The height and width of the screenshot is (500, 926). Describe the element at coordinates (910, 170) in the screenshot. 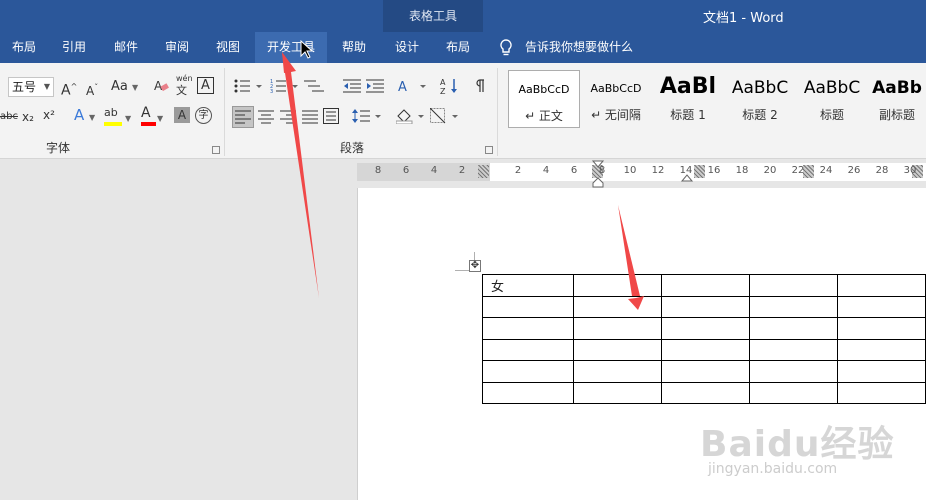

I see `ruler-tick-label: 30` at that location.